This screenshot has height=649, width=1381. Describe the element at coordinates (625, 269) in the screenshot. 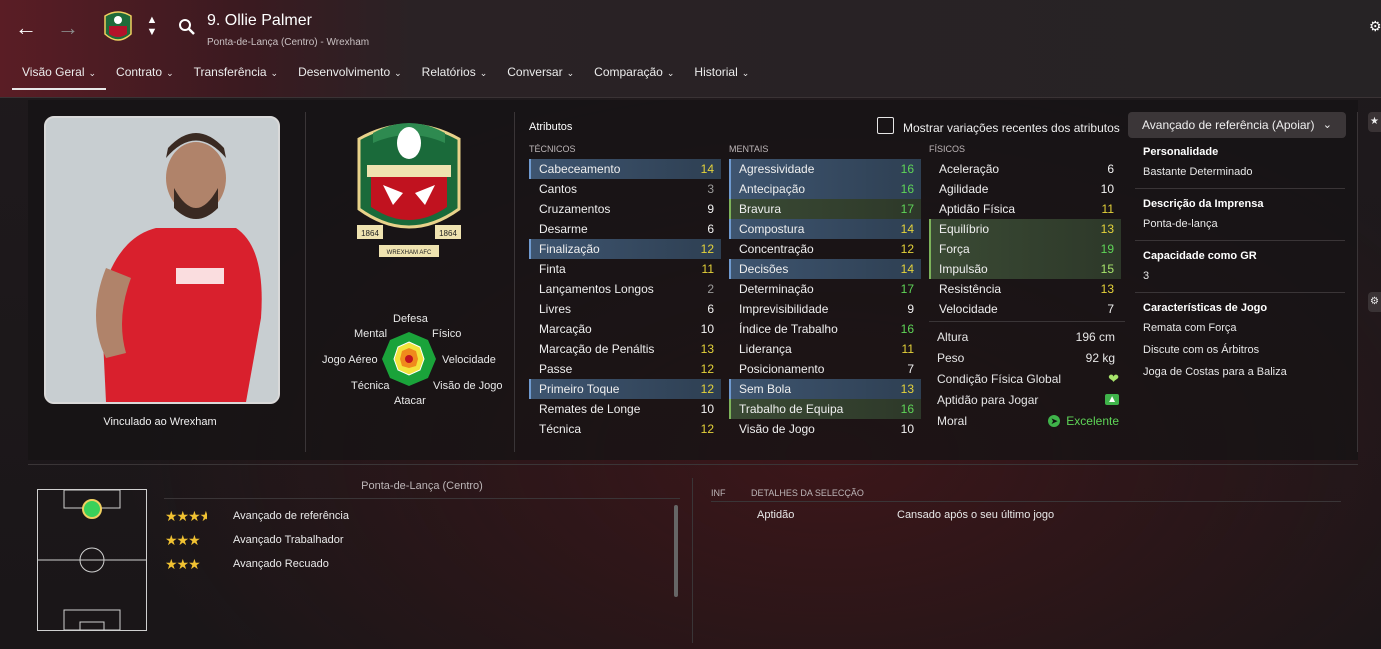

I see `attribute-row: Finta 11` at that location.